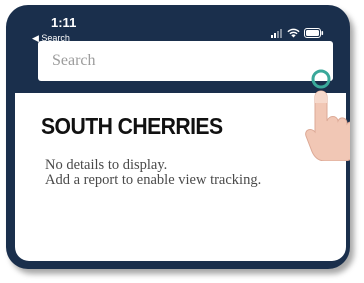 This screenshot has height=283, width=364. What do you see at coordinates (153, 180) in the screenshot?
I see `details-line-2: Add a report to enable view tracking.` at bounding box center [153, 180].